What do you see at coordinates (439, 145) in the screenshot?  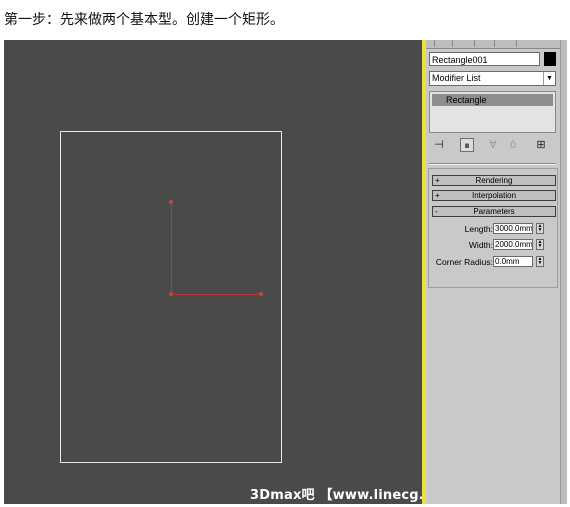 I see `pin-stack-icon: ⊣` at bounding box center [439, 145].